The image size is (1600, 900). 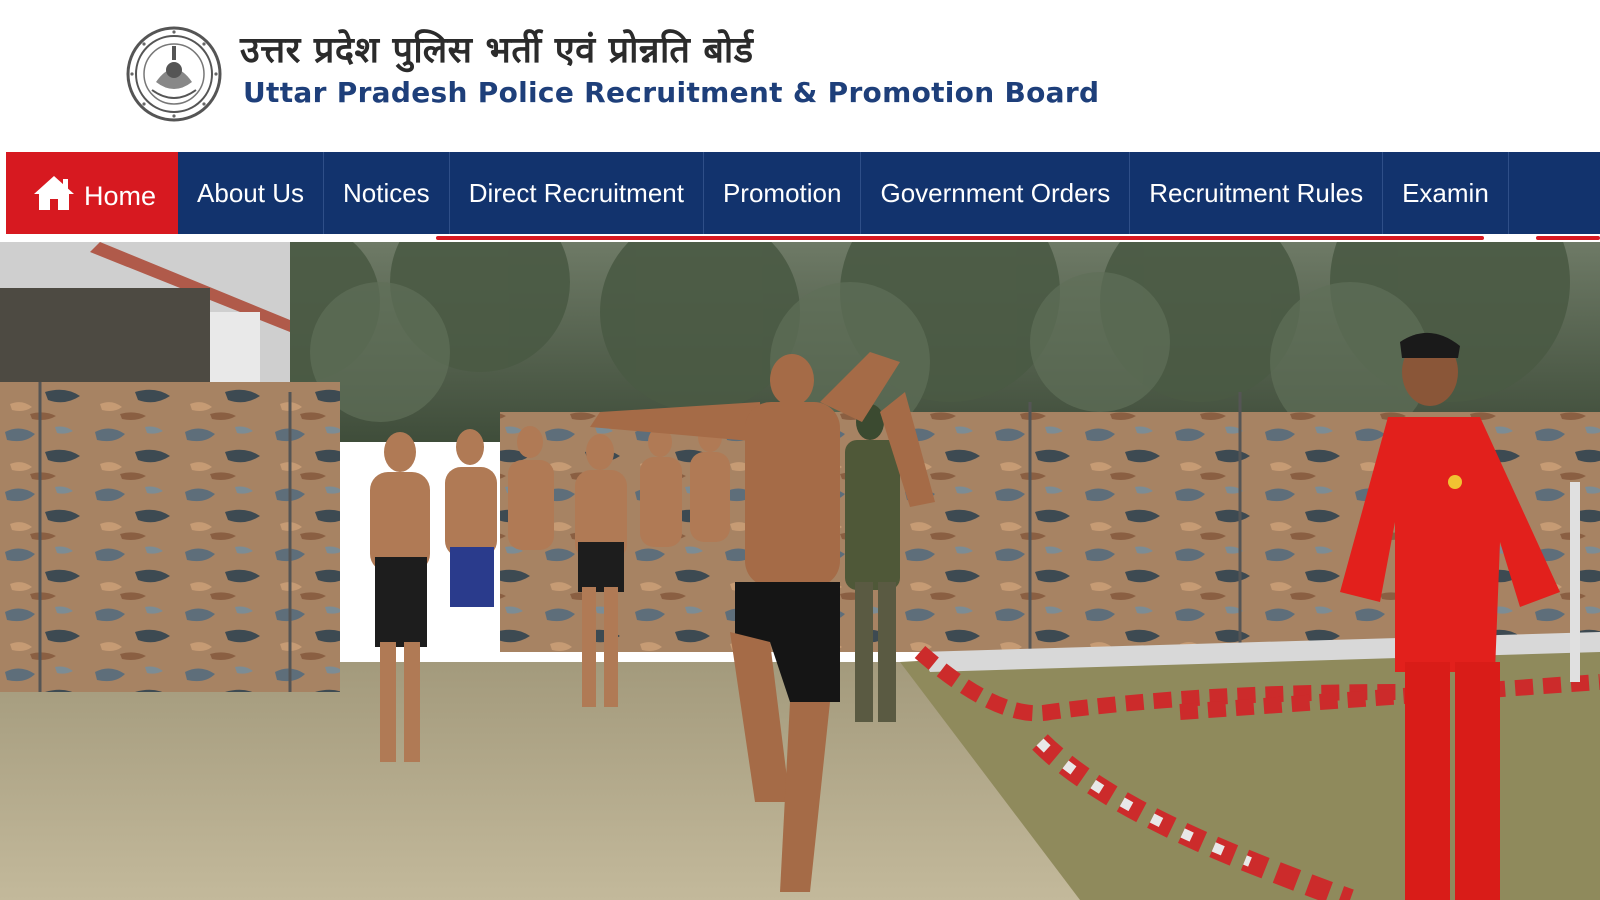 I want to click on nav-item-promotion: Promotion, so click(x=783, y=193).